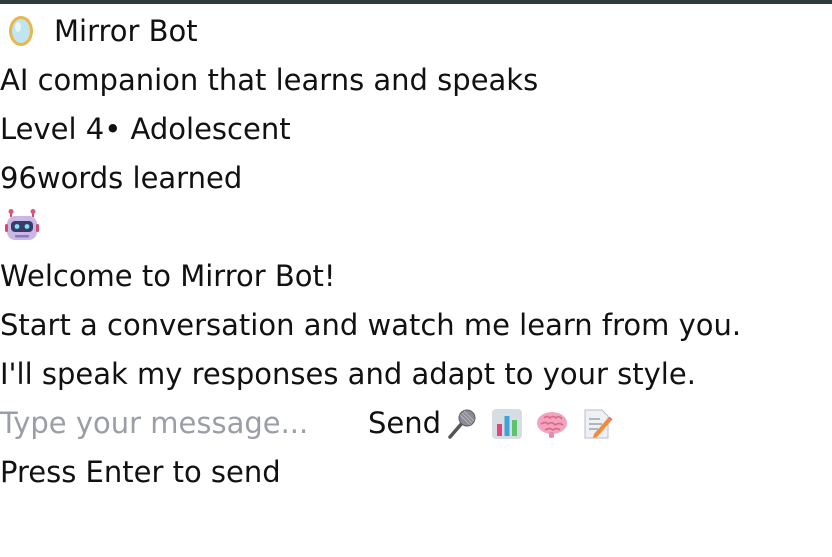 The width and height of the screenshot is (832, 557). I want to click on brain-button, so click(552, 424).